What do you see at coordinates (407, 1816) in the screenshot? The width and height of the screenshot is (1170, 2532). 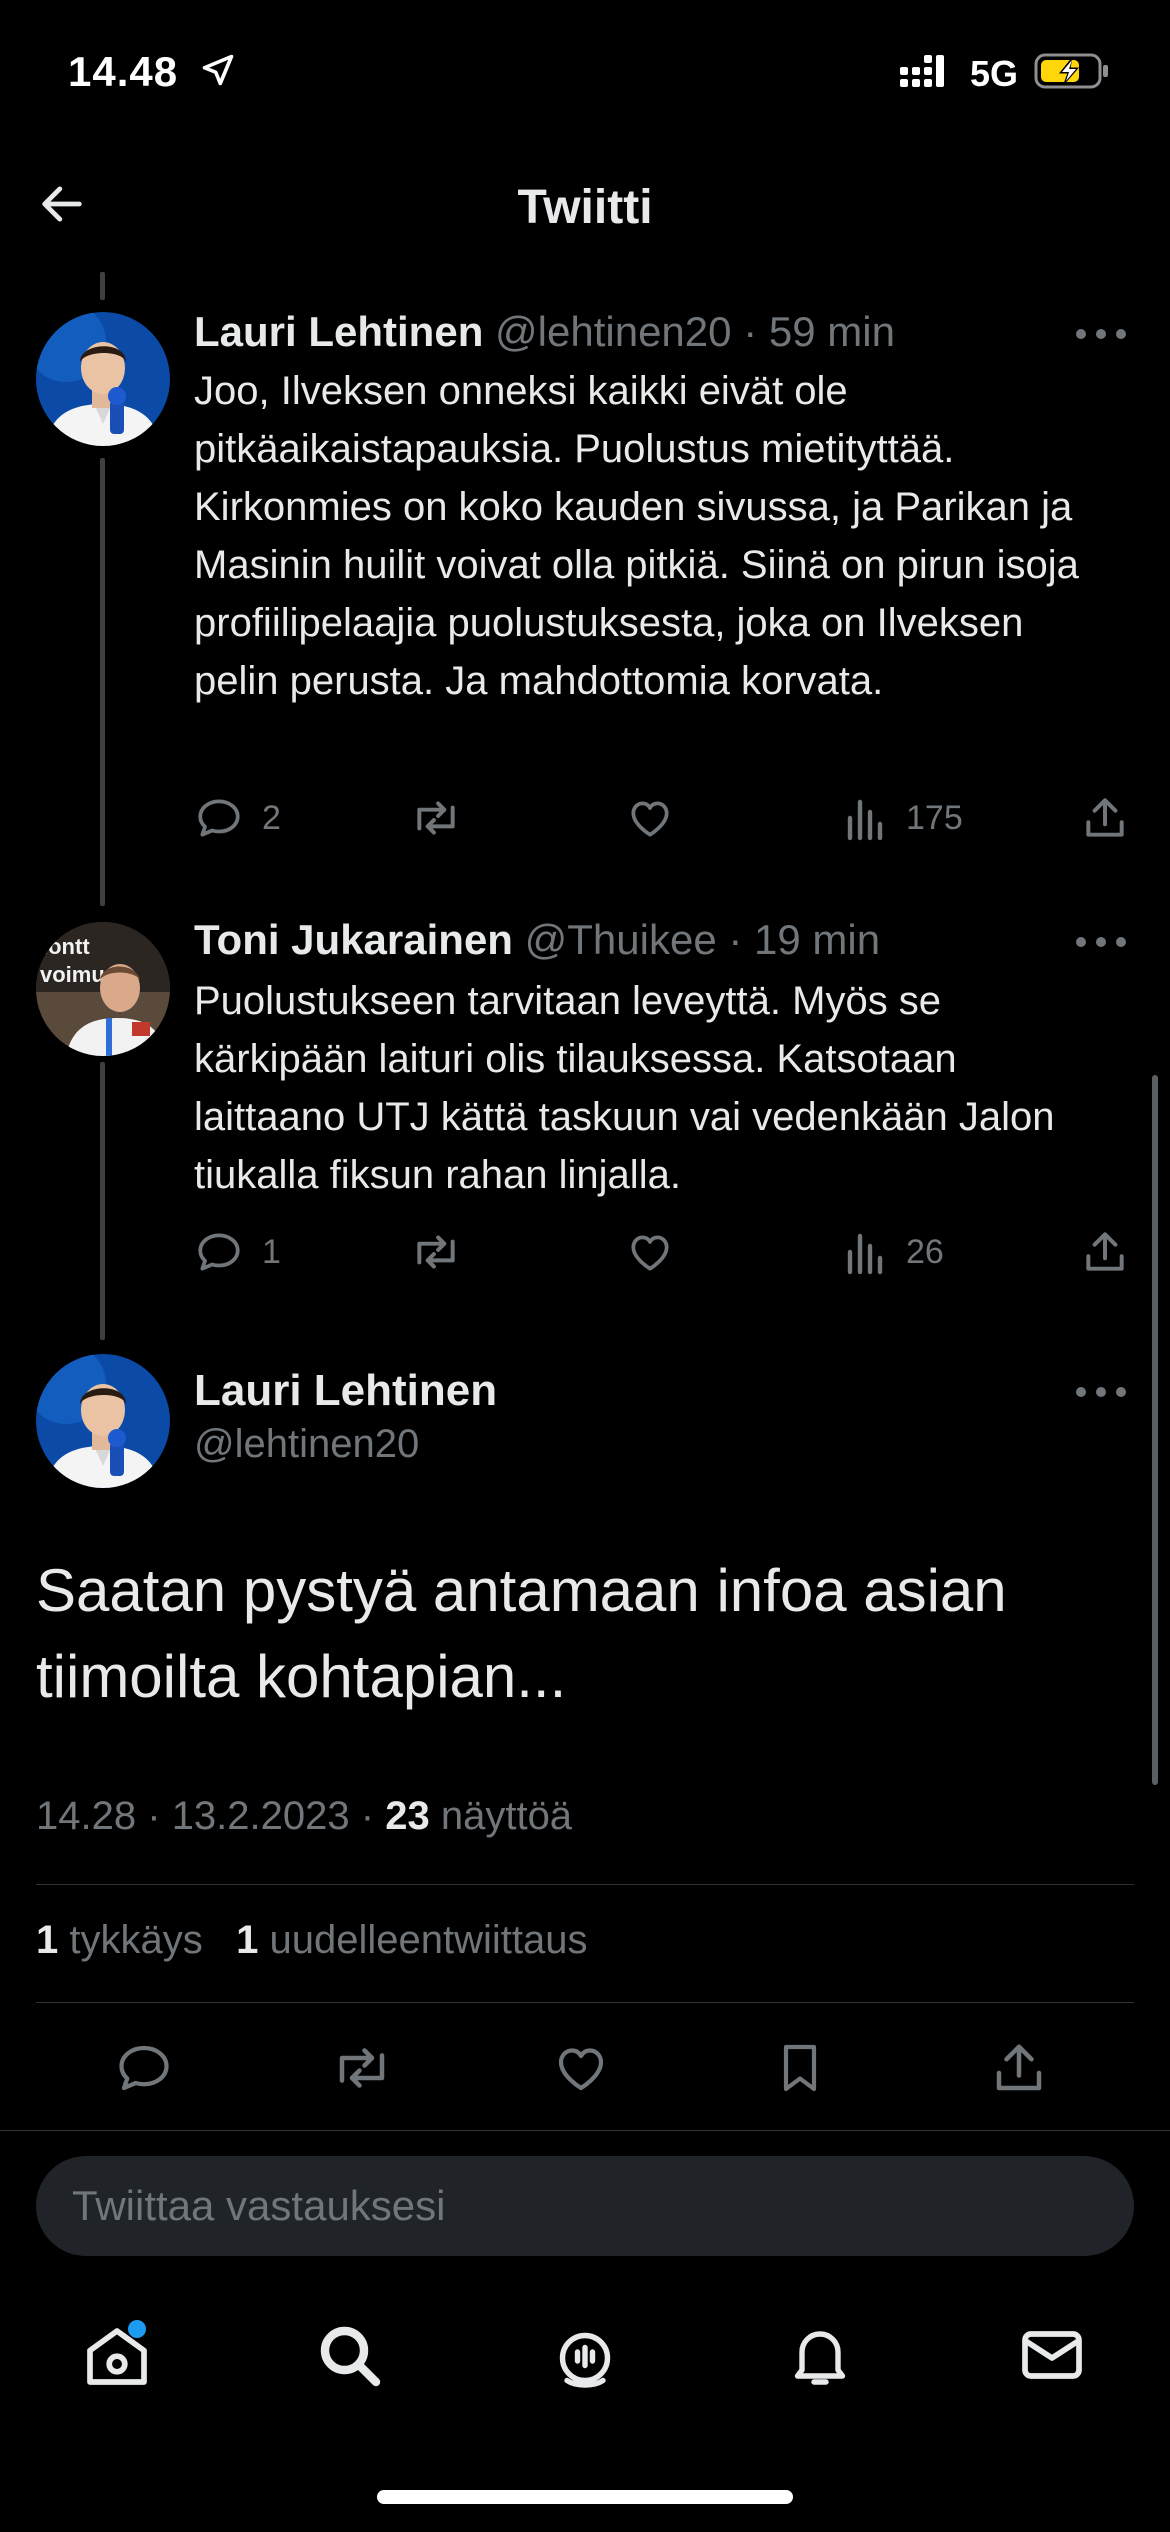 I see `views-count: 23` at bounding box center [407, 1816].